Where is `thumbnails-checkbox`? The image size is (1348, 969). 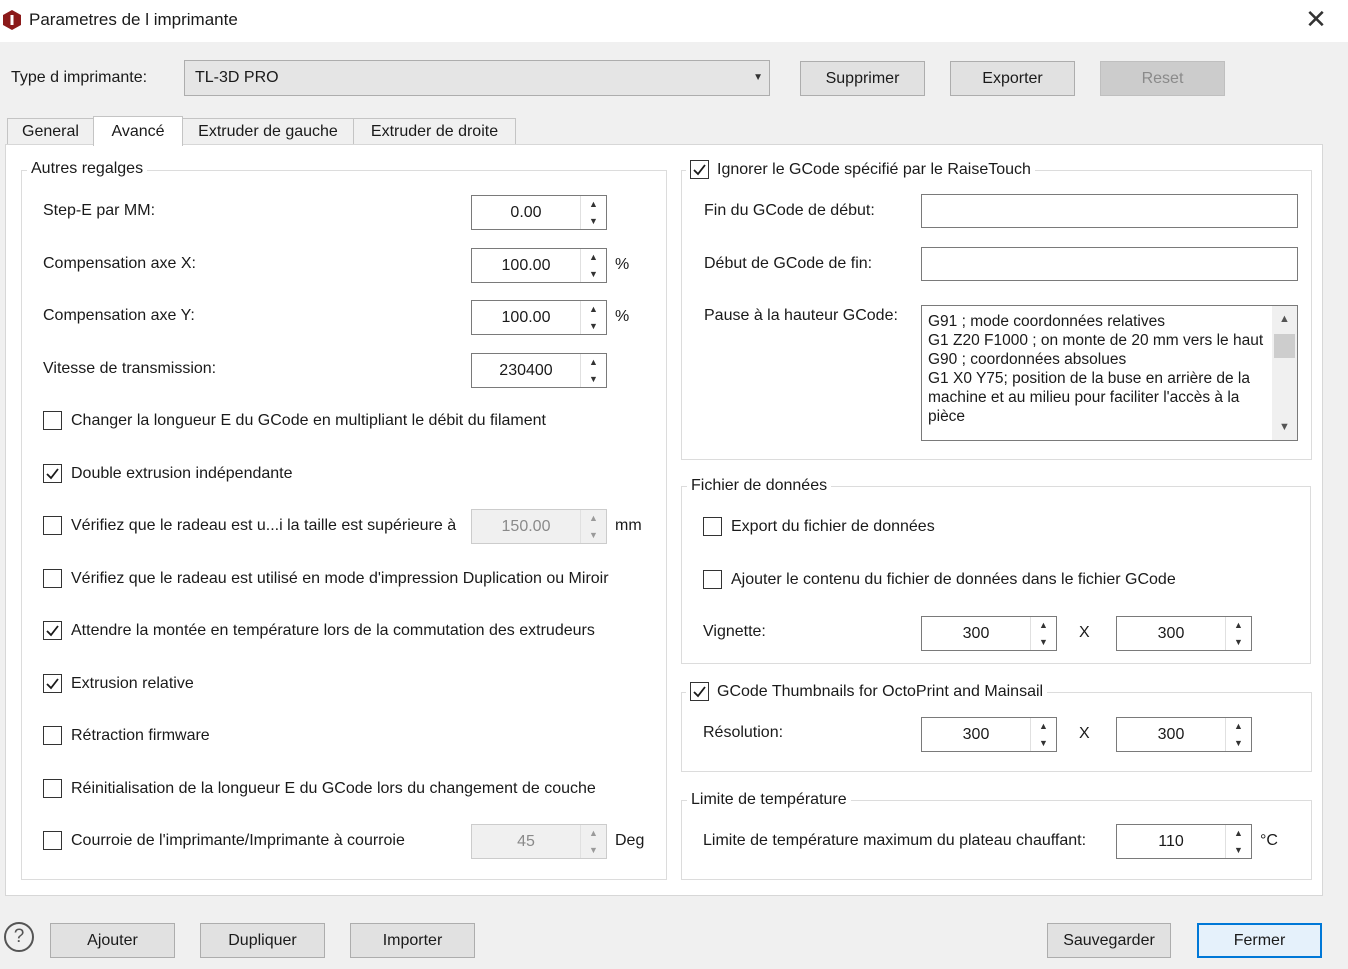 thumbnails-checkbox is located at coordinates (699, 691).